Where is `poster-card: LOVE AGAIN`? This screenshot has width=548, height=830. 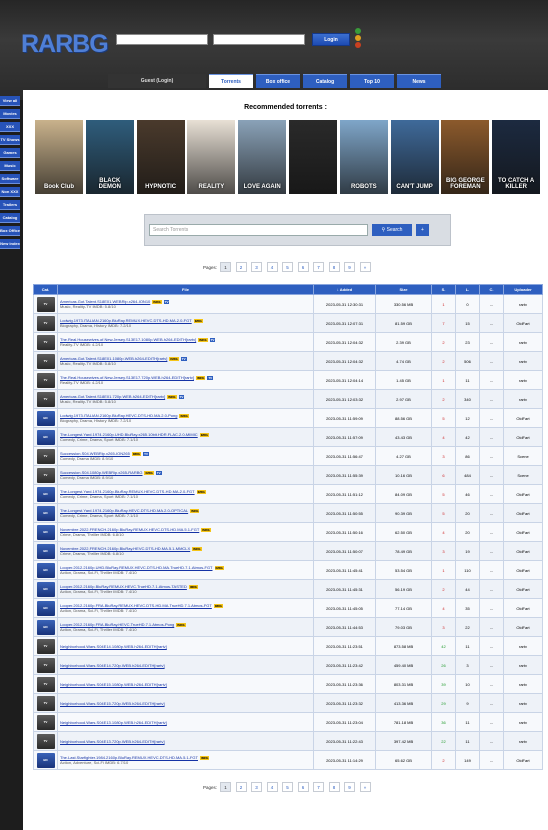 poster-card: LOVE AGAIN is located at coordinates (262, 157).